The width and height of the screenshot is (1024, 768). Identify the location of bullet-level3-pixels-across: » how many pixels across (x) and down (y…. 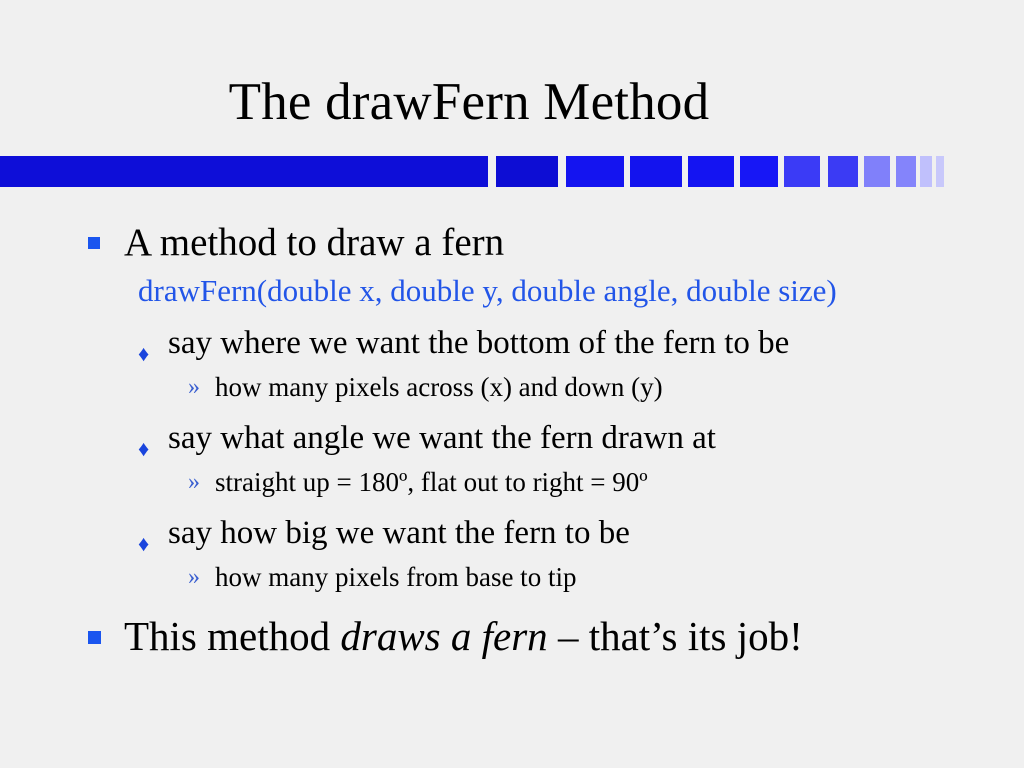
(512, 387).